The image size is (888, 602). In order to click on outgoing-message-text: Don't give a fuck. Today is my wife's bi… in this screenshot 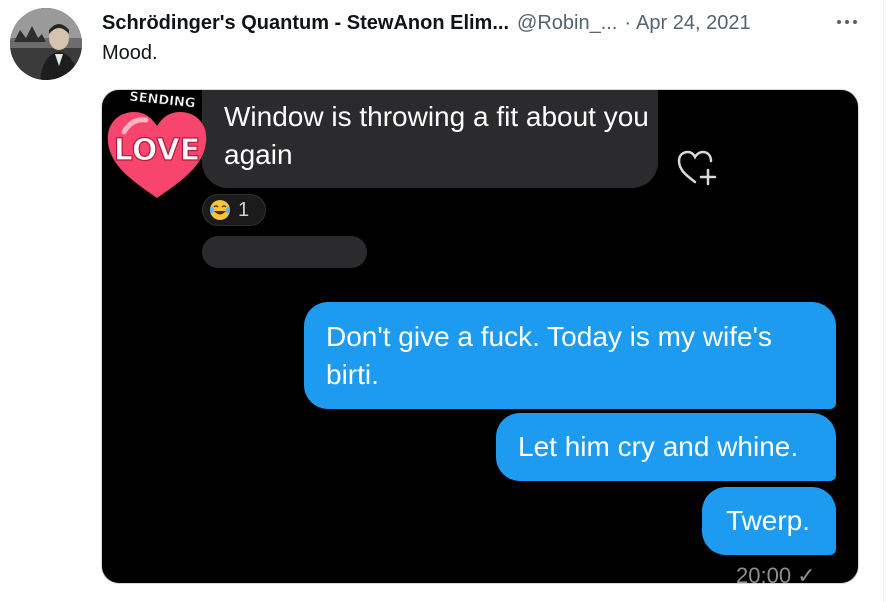, I will do `click(549, 355)`.